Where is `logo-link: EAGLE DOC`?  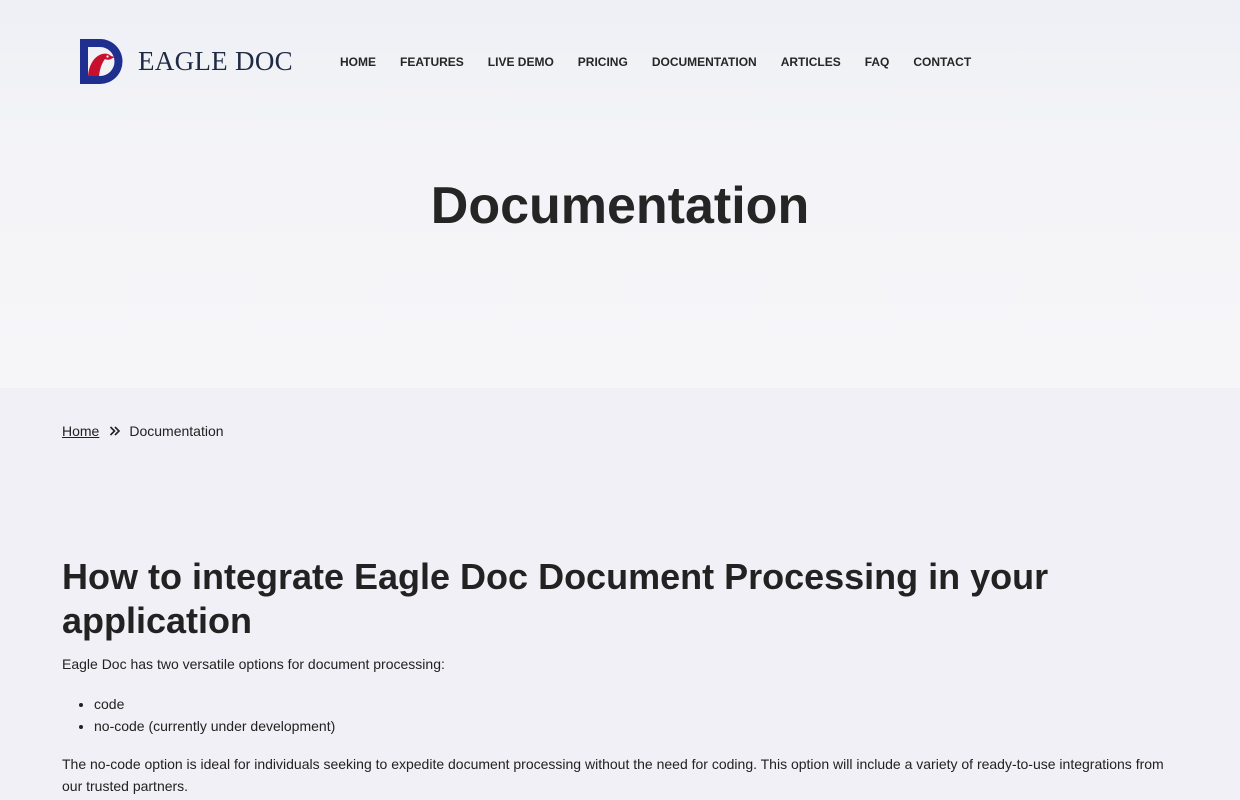 logo-link: EAGLE DOC is located at coordinates (186, 61).